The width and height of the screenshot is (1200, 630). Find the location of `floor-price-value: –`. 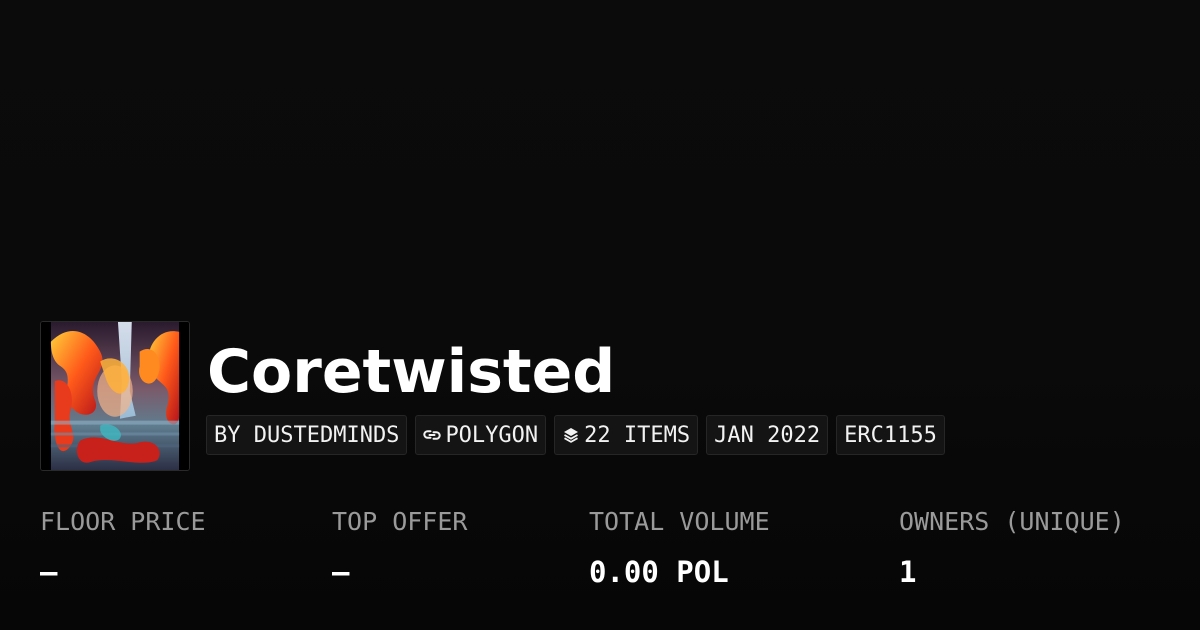

floor-price-value: – is located at coordinates (49, 572).